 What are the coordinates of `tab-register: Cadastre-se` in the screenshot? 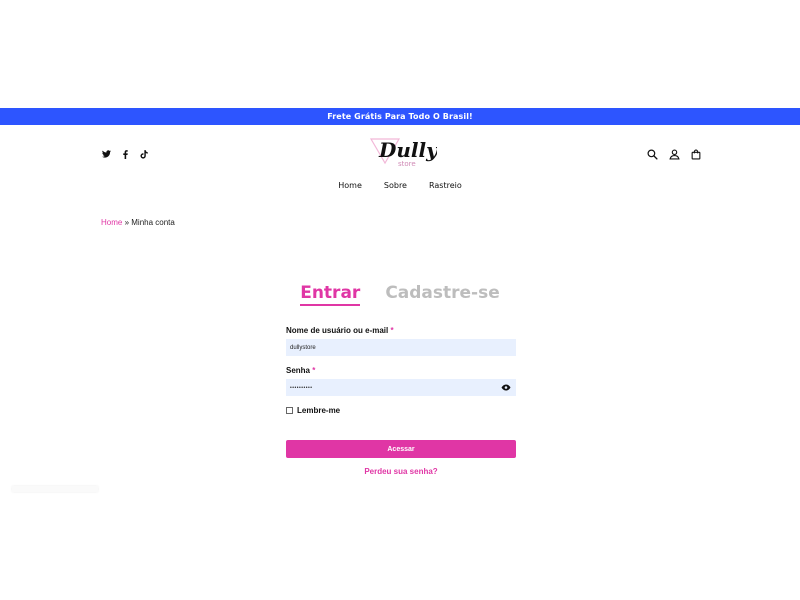 It's located at (442, 294).